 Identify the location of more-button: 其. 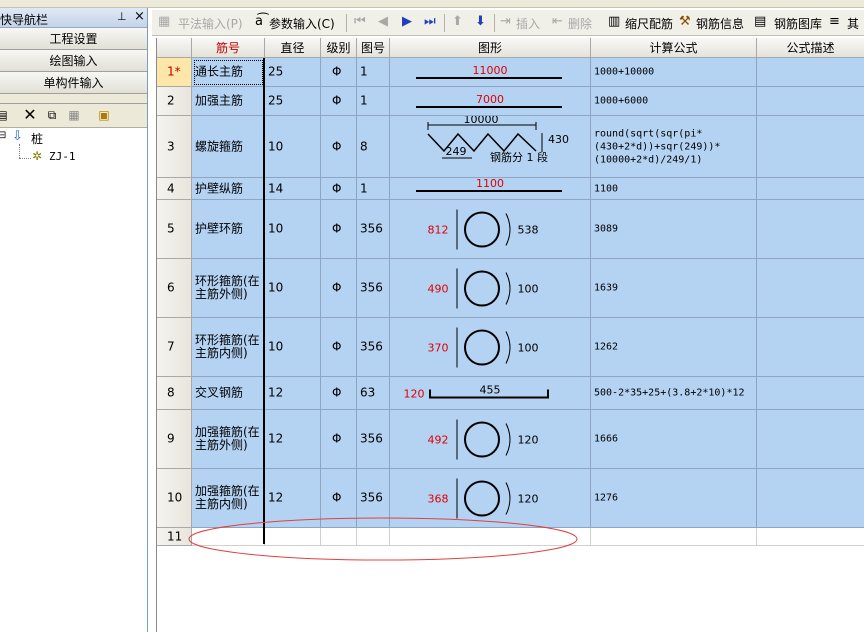
(853, 23).